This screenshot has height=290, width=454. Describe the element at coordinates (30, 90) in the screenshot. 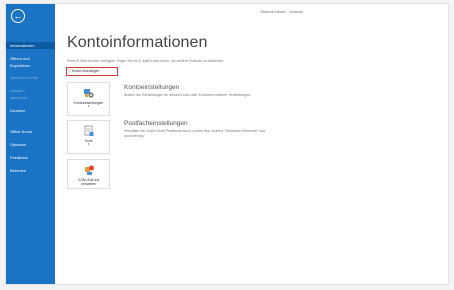

I see `nav-item-anlagen: Anlagen` at that location.